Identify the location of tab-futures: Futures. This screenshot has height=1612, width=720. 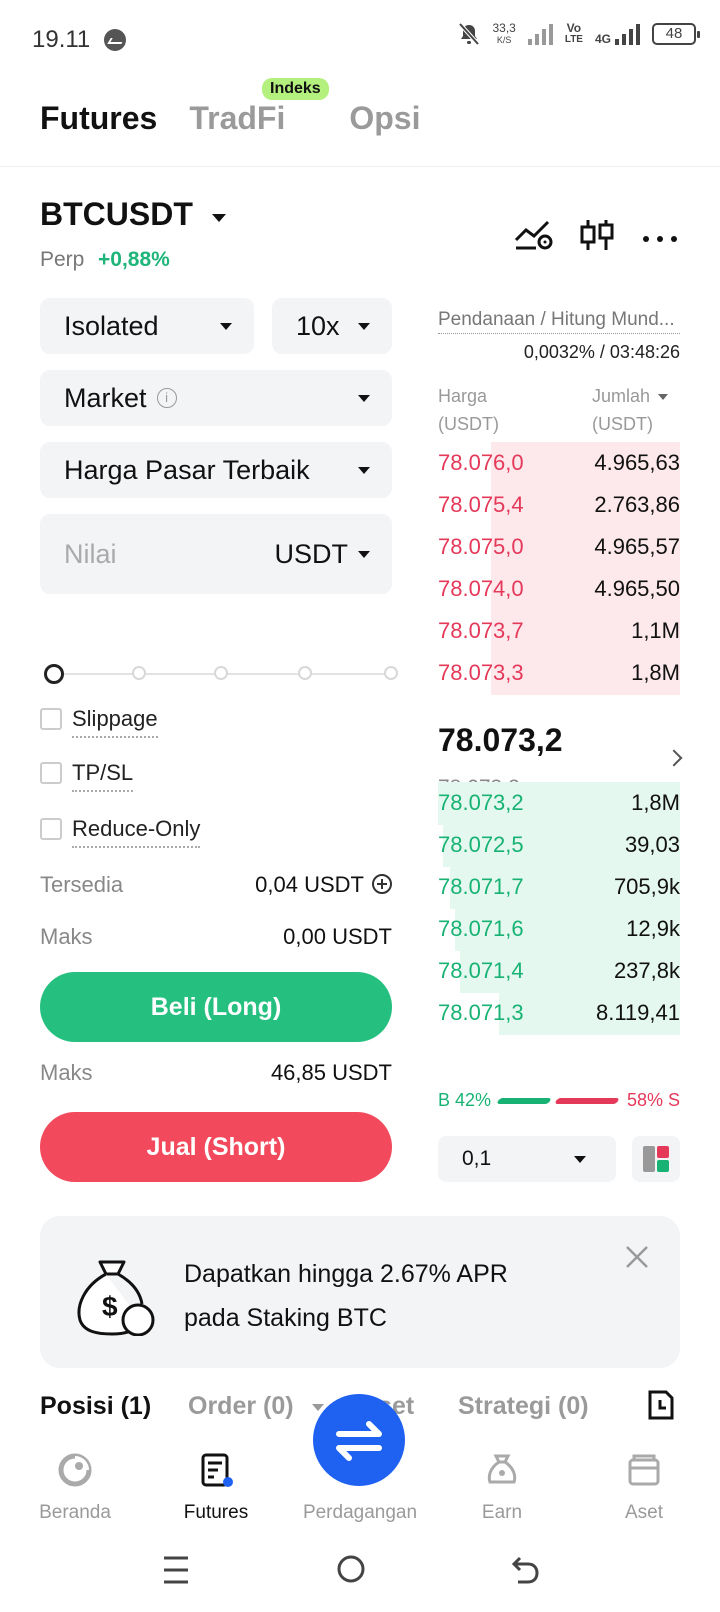
(98, 118).